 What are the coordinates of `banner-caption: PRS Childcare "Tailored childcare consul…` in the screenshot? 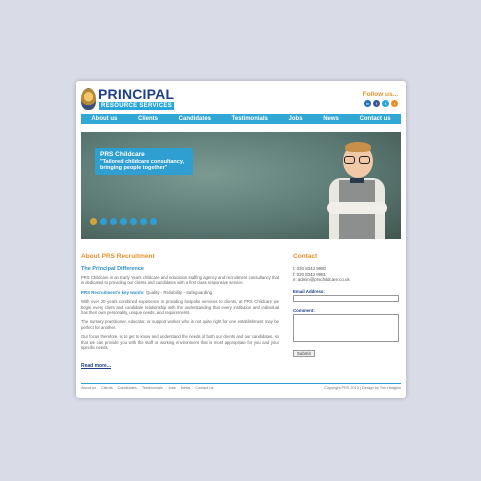 It's located at (144, 161).